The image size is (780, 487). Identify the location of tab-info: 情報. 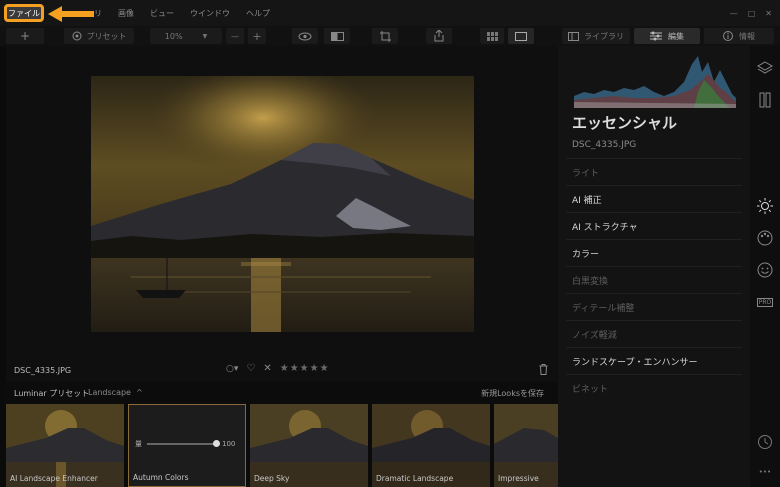
(739, 36).